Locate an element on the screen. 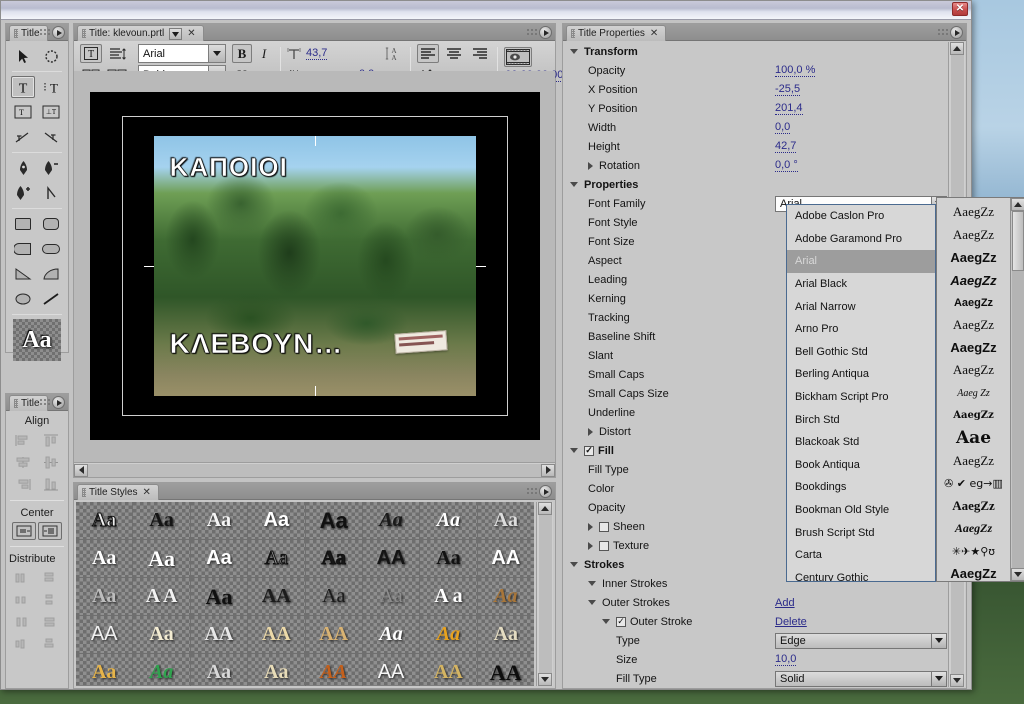  vertical-area-type-tool: ⊥T is located at coordinates (51, 112).